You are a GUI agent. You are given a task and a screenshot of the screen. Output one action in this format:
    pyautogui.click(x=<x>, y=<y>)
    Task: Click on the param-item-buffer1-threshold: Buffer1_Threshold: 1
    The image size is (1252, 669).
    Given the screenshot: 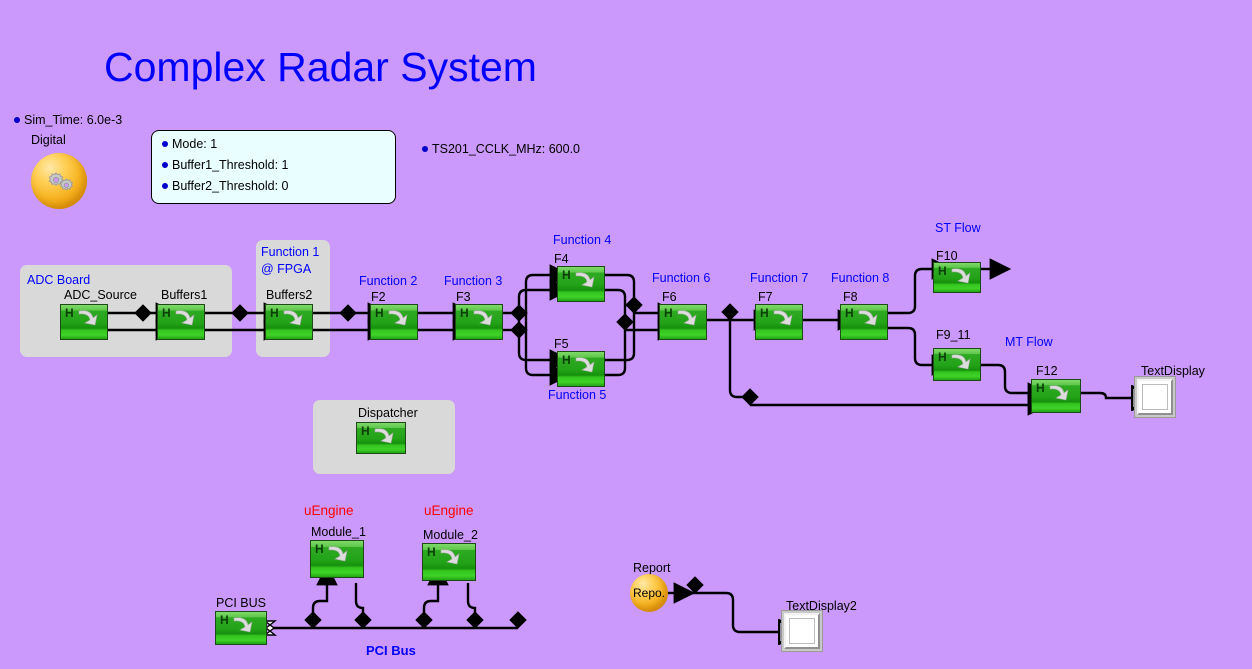 What is the action you would take?
    pyautogui.click(x=278, y=165)
    